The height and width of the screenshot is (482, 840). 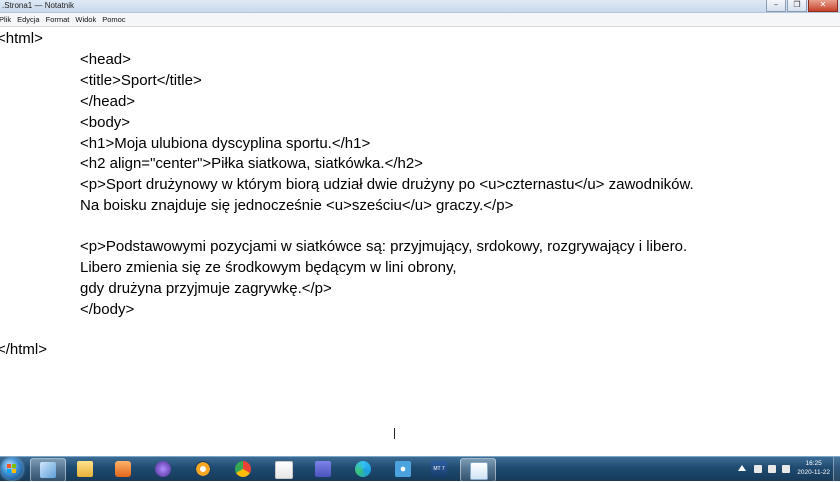 I want to click on taskbar-app-snowflake, so click(x=403, y=469).